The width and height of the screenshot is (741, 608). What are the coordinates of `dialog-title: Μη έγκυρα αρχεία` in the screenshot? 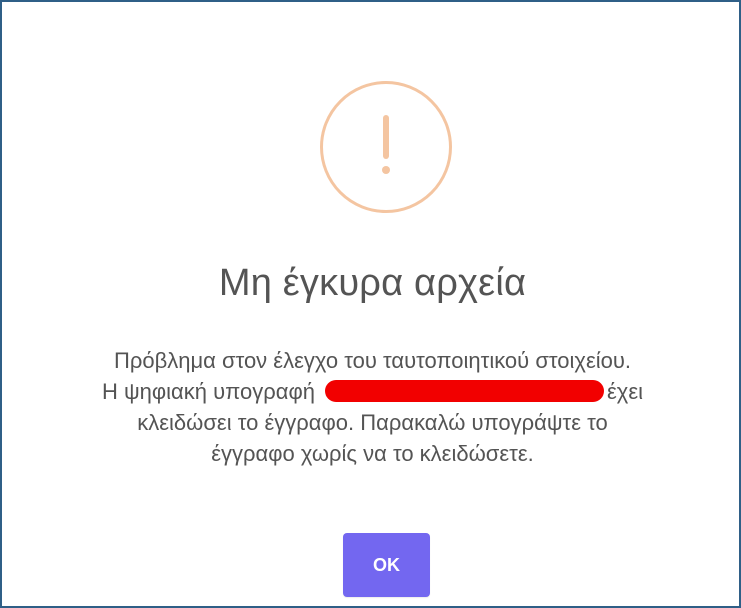 It's located at (372, 283).